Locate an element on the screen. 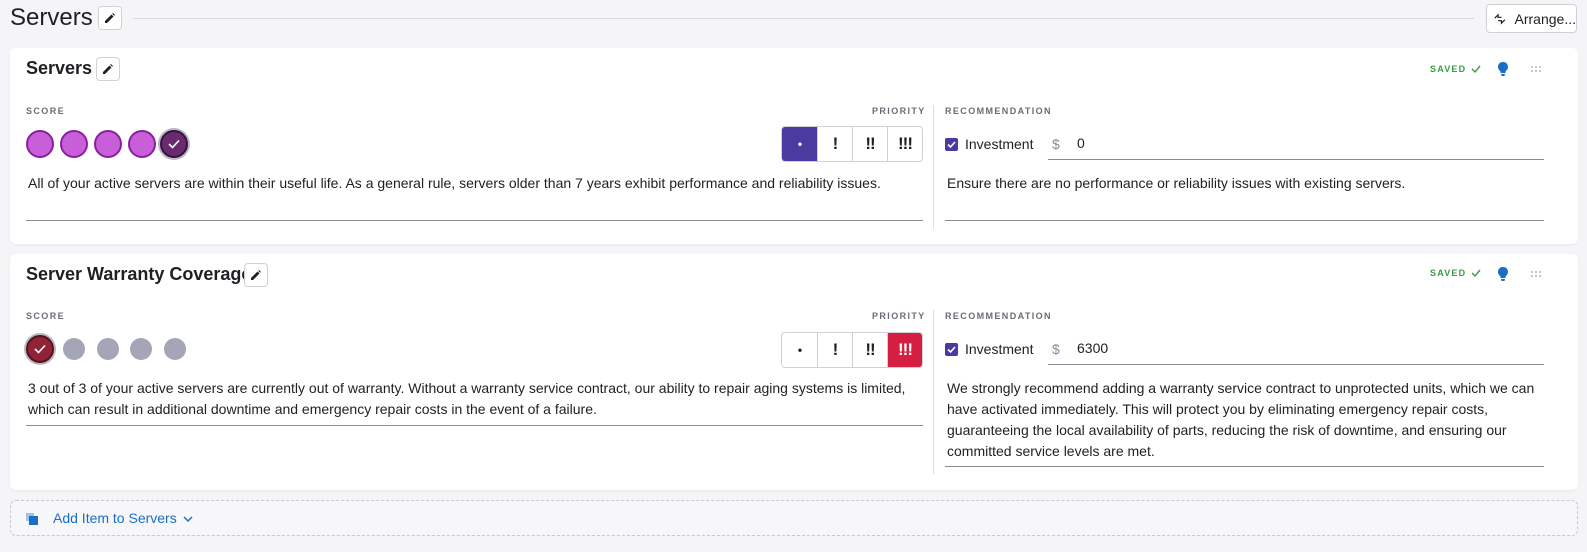 The width and height of the screenshot is (1587, 552). score-dot-5-selected is located at coordinates (174, 144).